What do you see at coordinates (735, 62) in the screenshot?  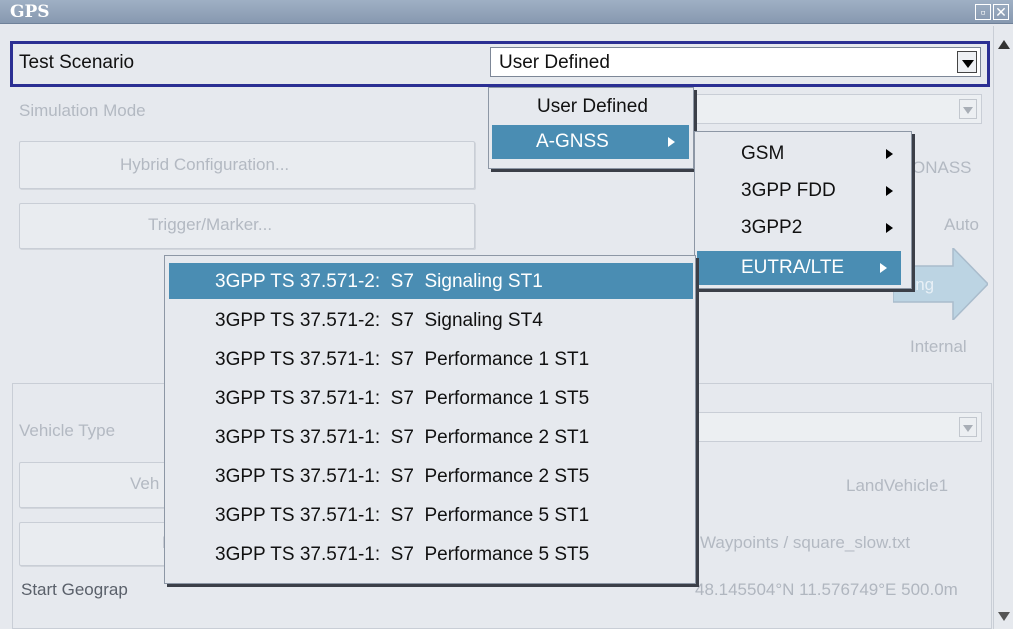 I see `test-scenario-select: User Defined` at bounding box center [735, 62].